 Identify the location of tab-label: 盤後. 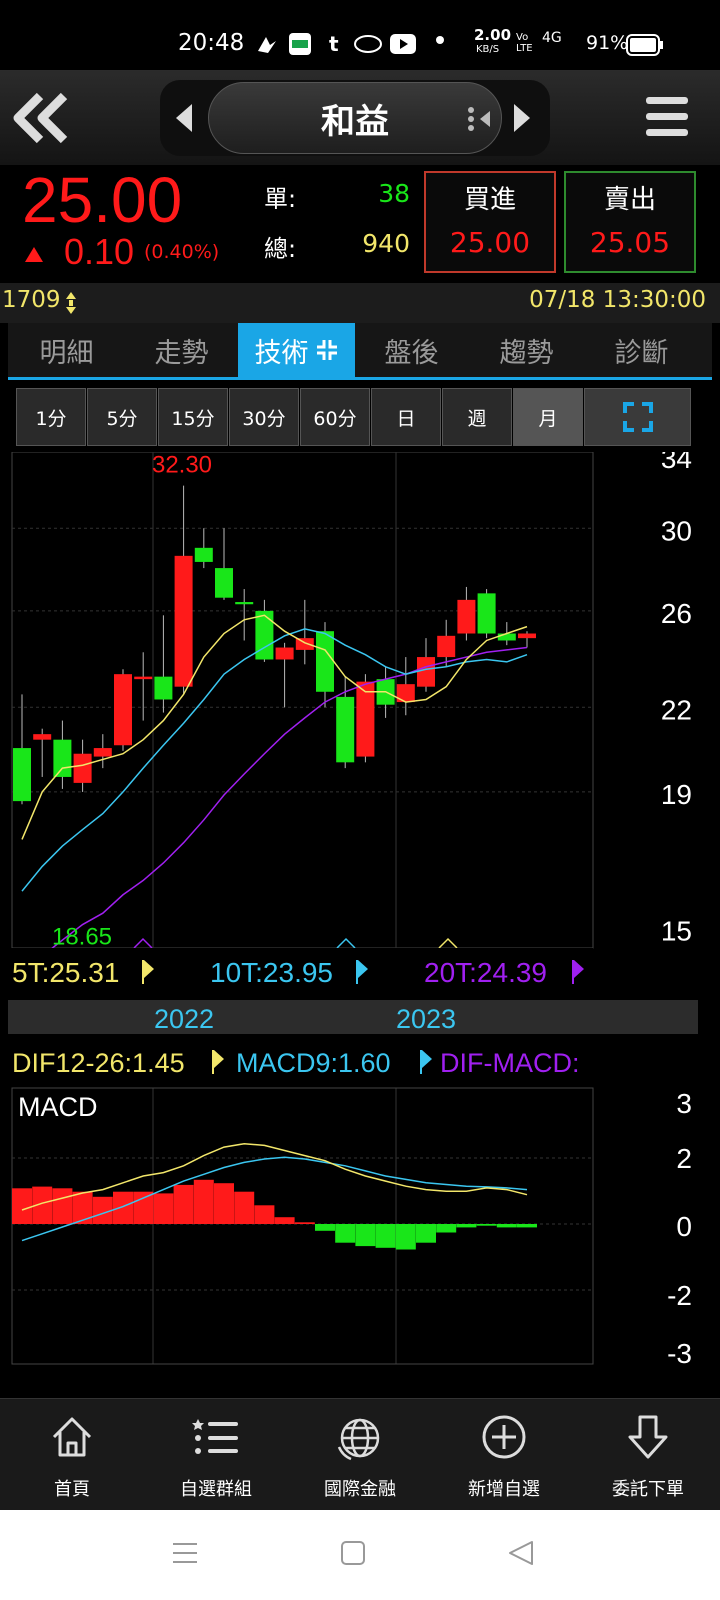
(411, 353).